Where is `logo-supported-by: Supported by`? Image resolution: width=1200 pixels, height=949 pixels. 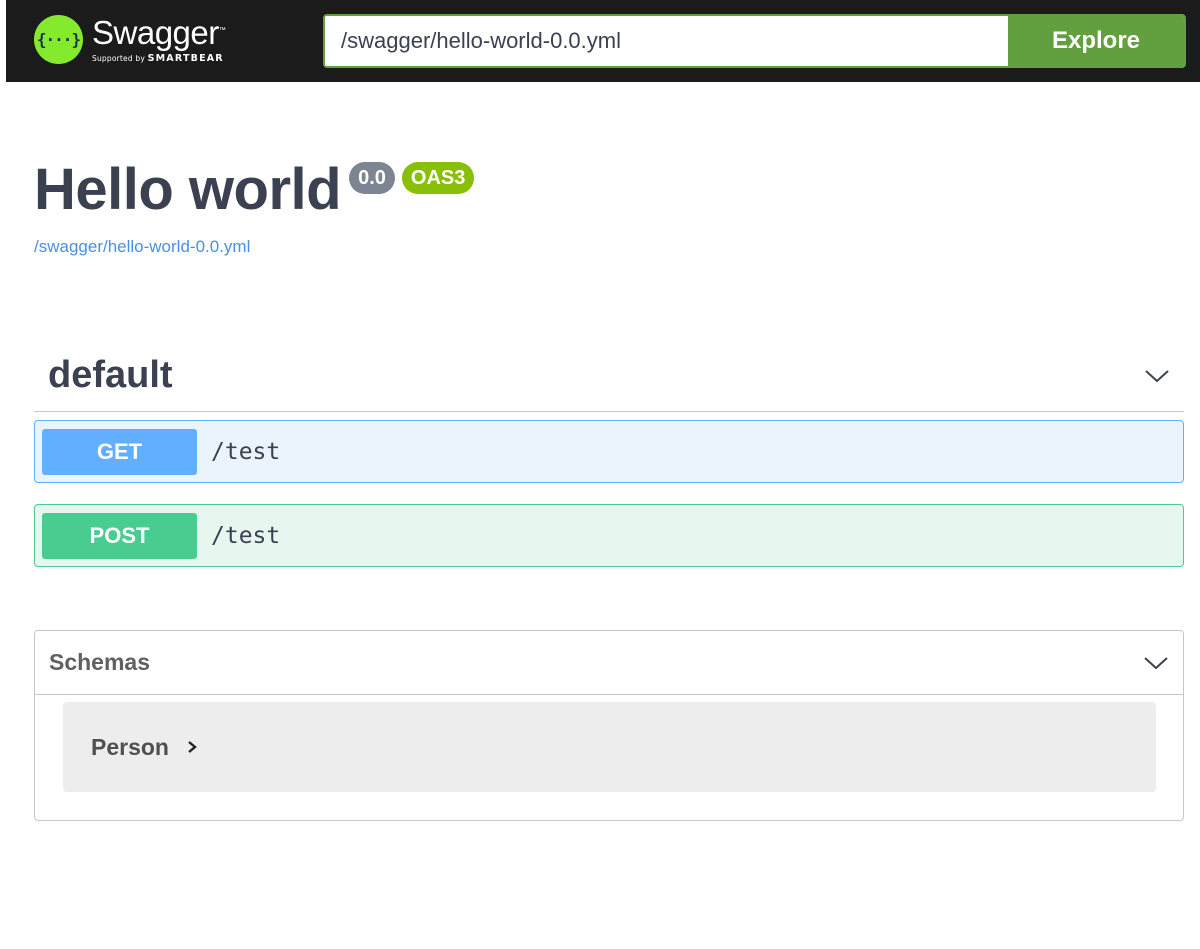
logo-supported-by: Supported by is located at coordinates (119, 58).